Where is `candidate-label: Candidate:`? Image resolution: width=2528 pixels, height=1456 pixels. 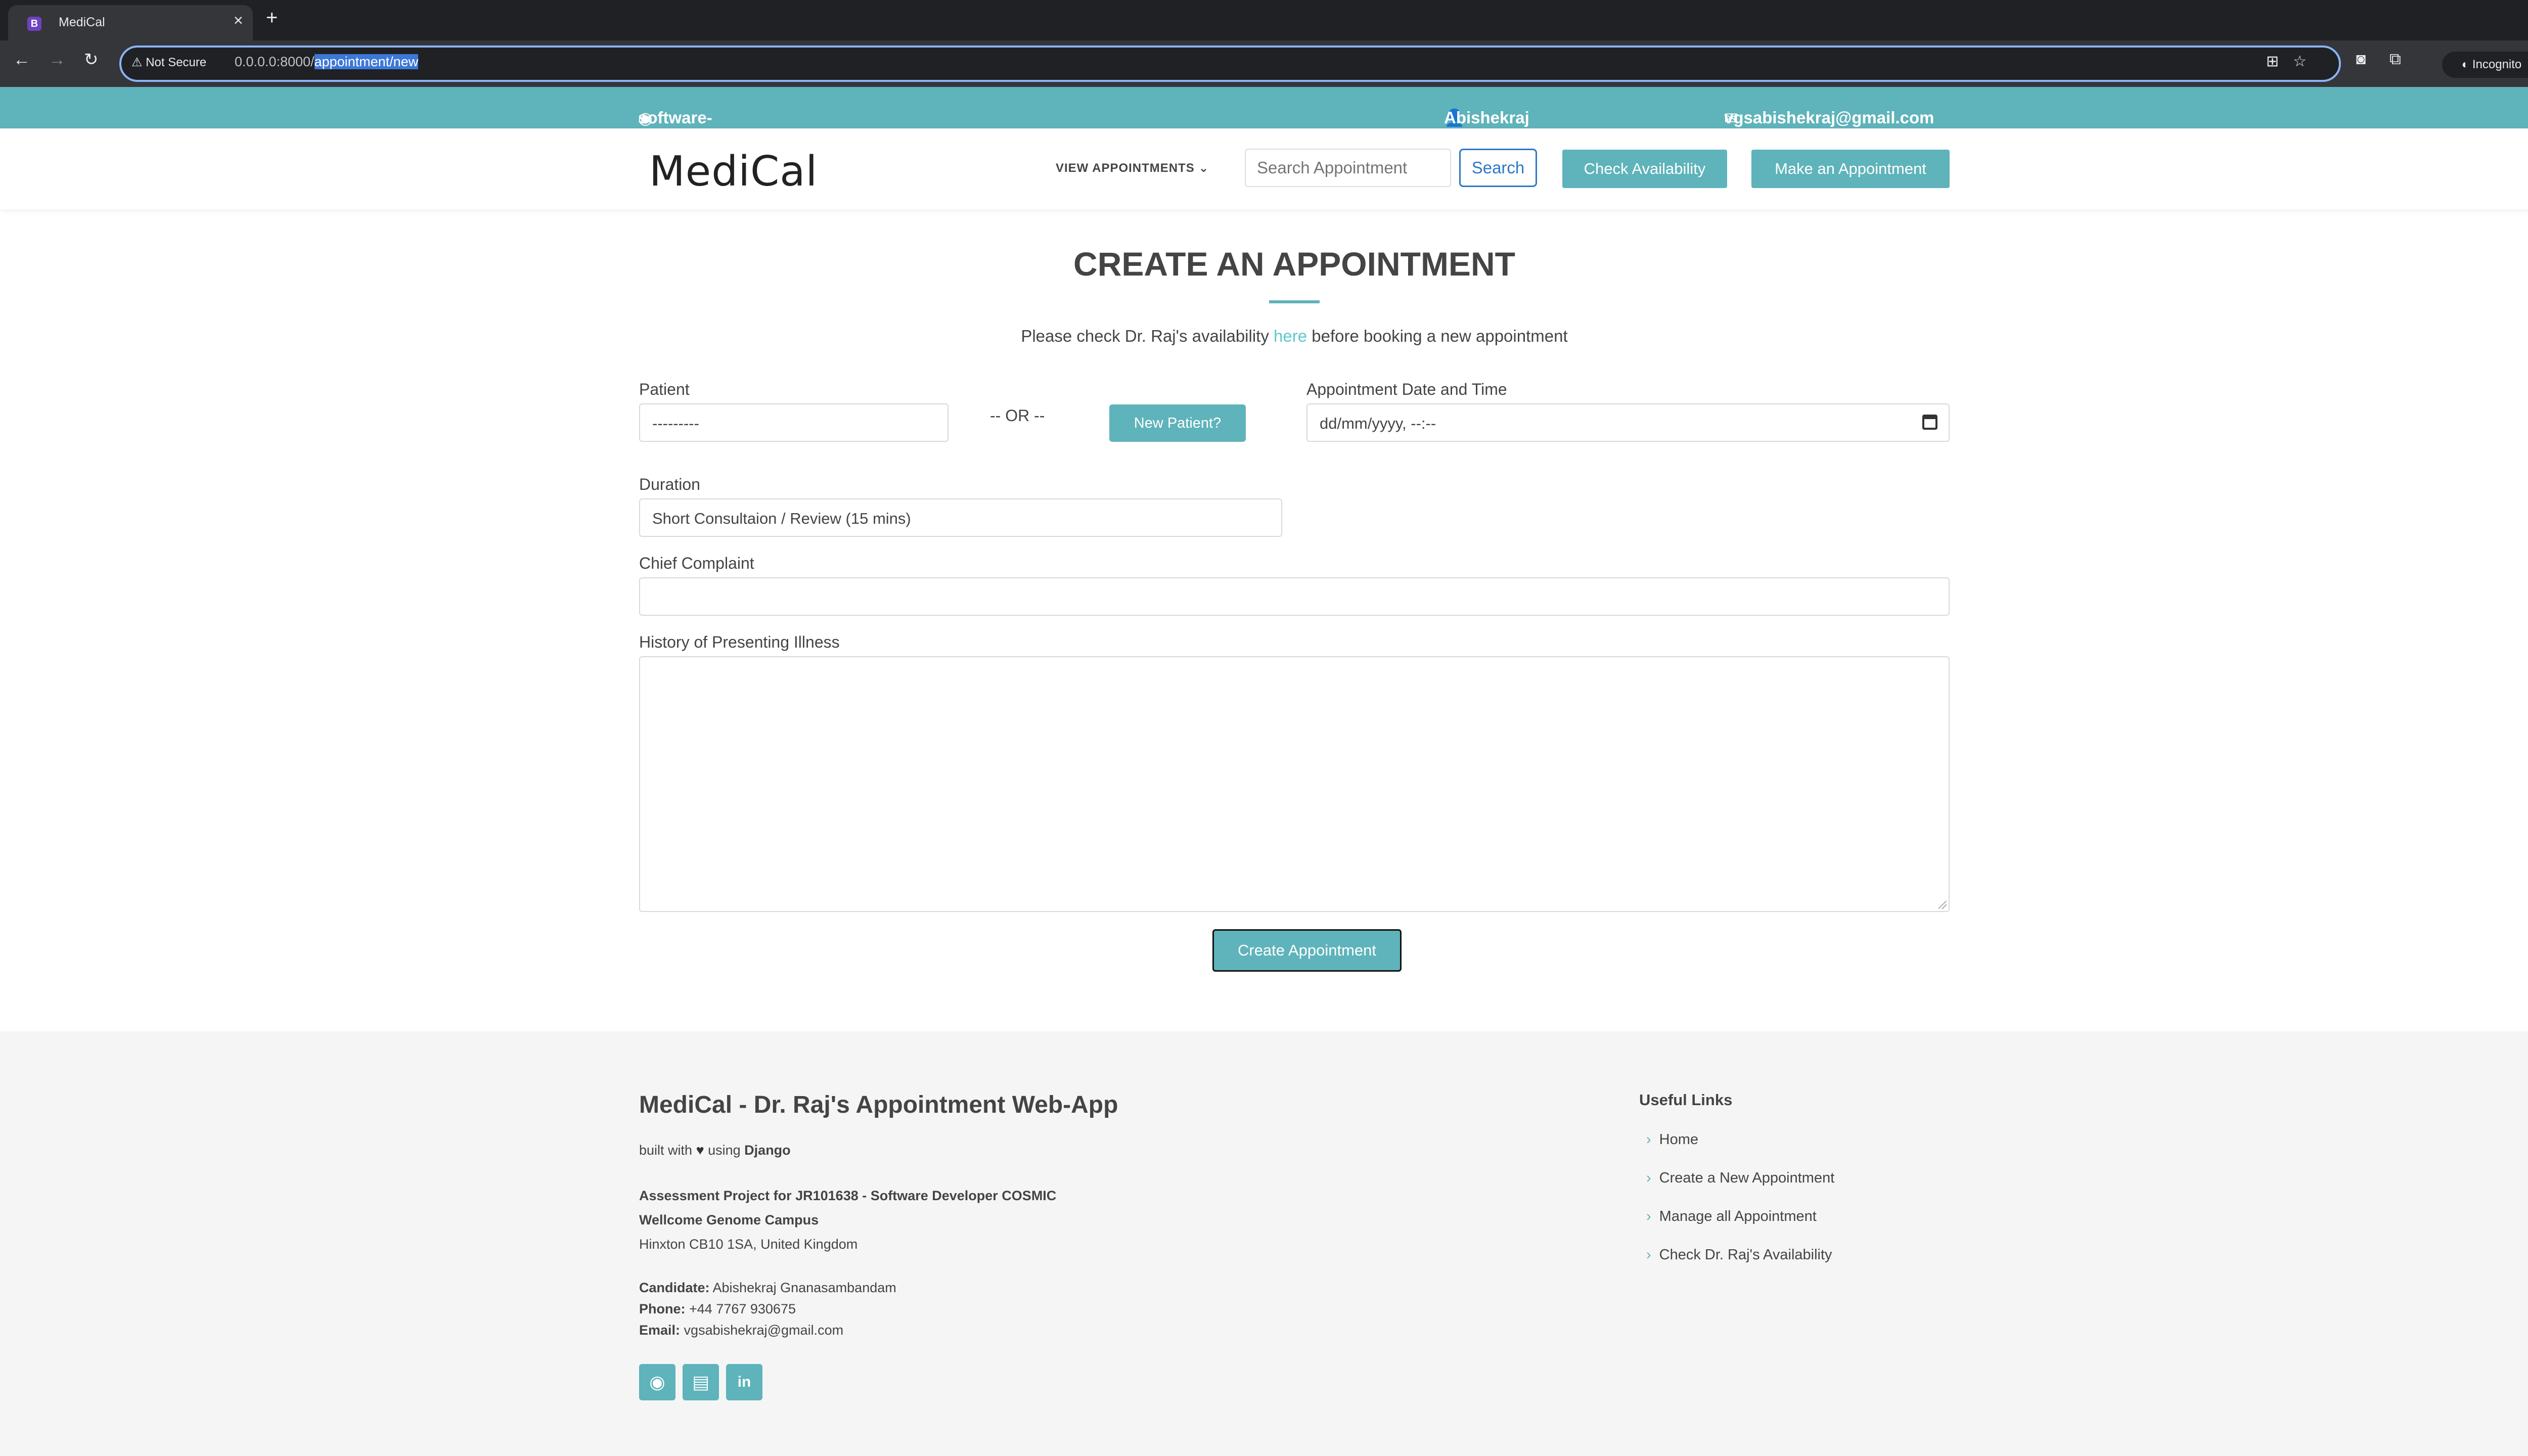
candidate-label: Candidate: is located at coordinates (675, 1287).